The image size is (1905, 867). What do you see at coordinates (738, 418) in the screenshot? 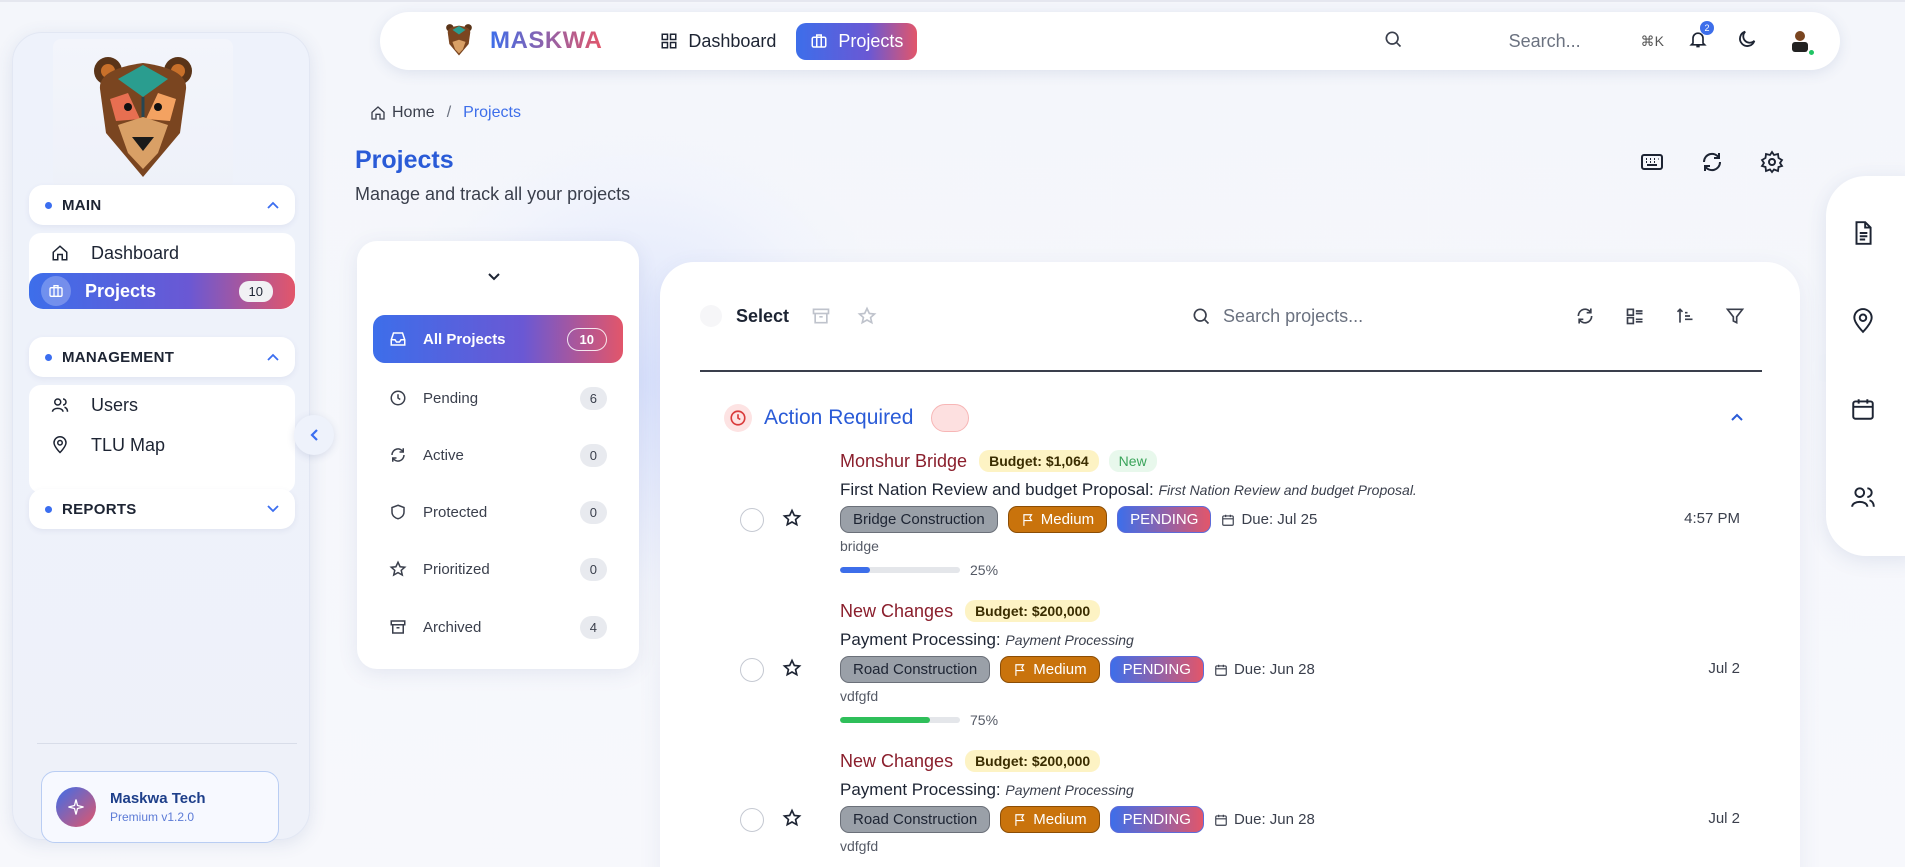
I see `clock-icon` at bounding box center [738, 418].